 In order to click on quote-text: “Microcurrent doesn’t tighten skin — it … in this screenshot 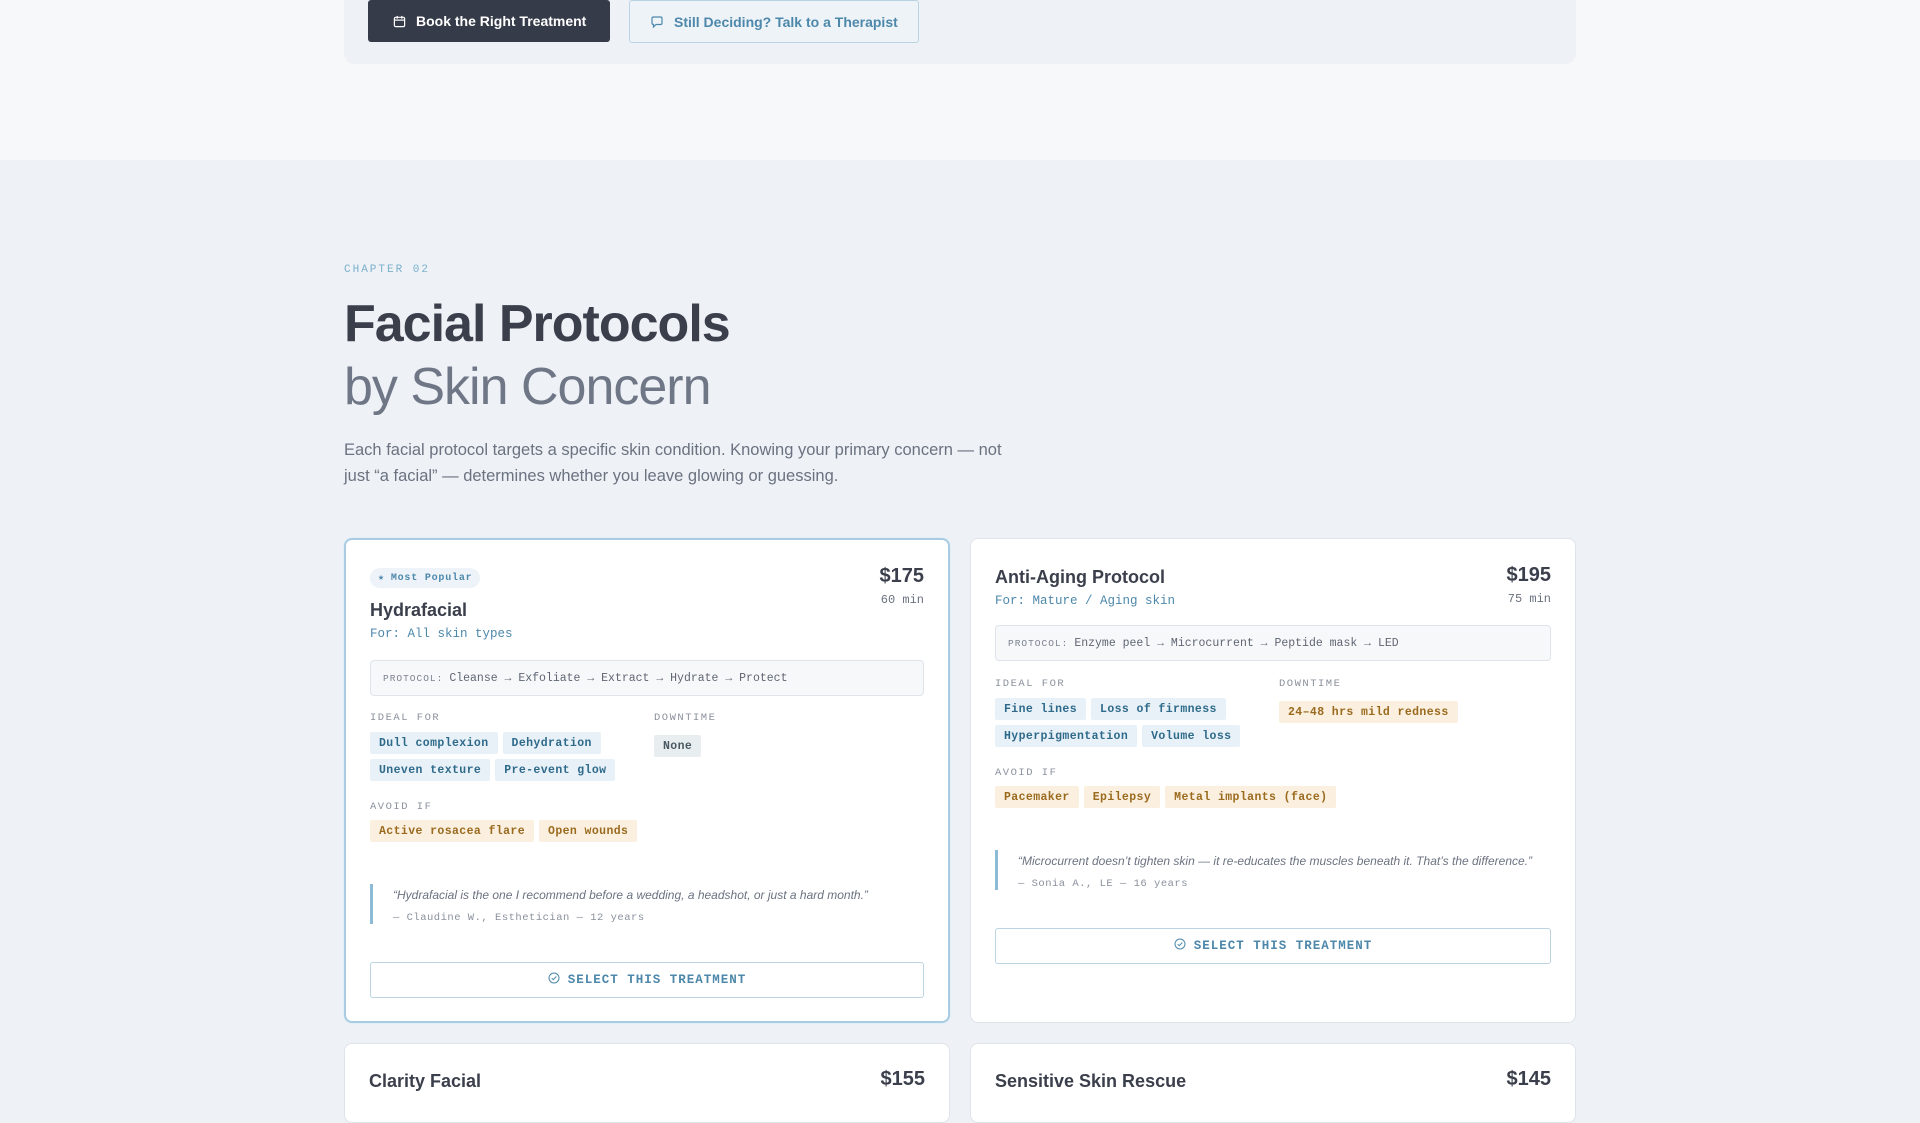, I will do `click(1275, 861)`.